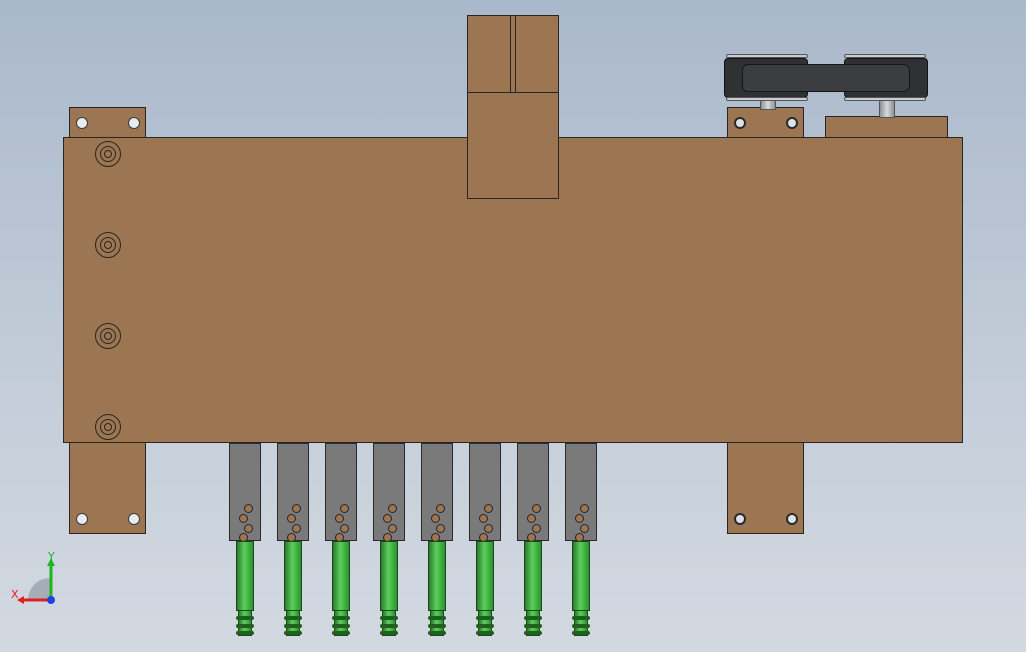 This screenshot has width=1026, height=652. Describe the element at coordinates (765, 488) in the screenshot. I see `right-bottom-bracket` at that location.